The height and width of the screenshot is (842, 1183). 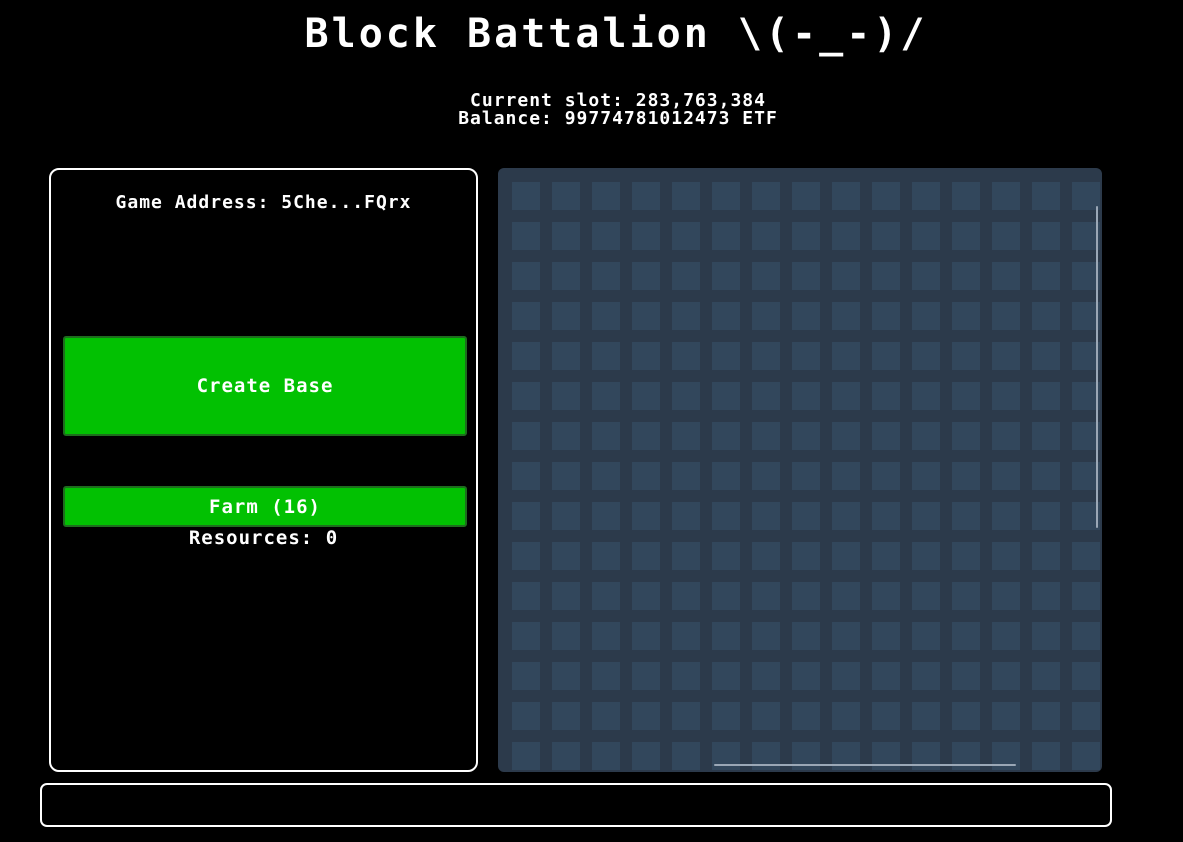 I want to click on vertical-scrollbar, so click(x=1097, y=367).